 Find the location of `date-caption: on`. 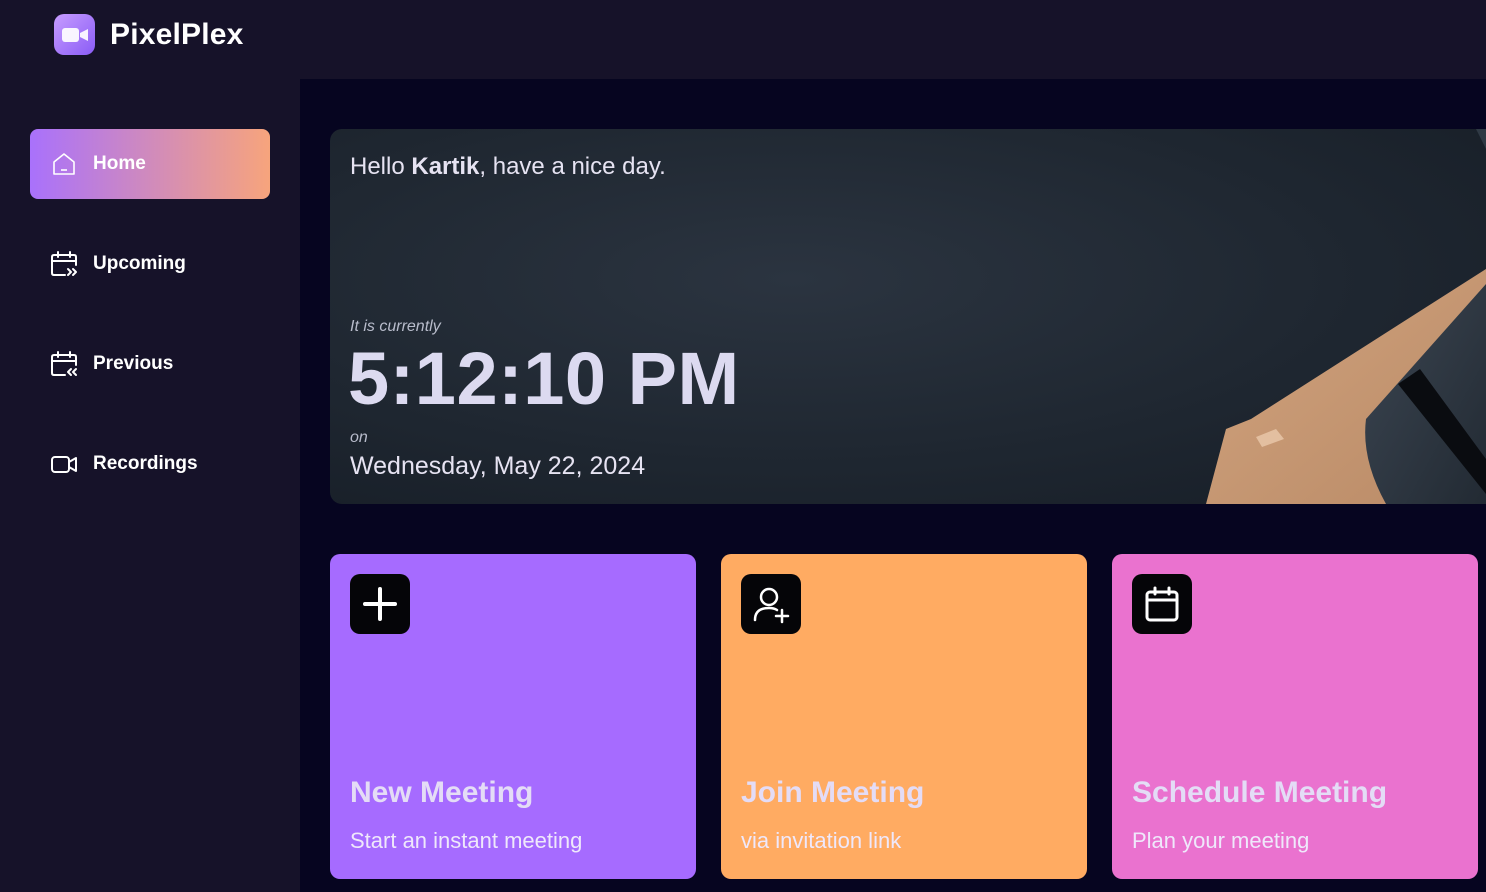

date-caption: on is located at coordinates (359, 437).